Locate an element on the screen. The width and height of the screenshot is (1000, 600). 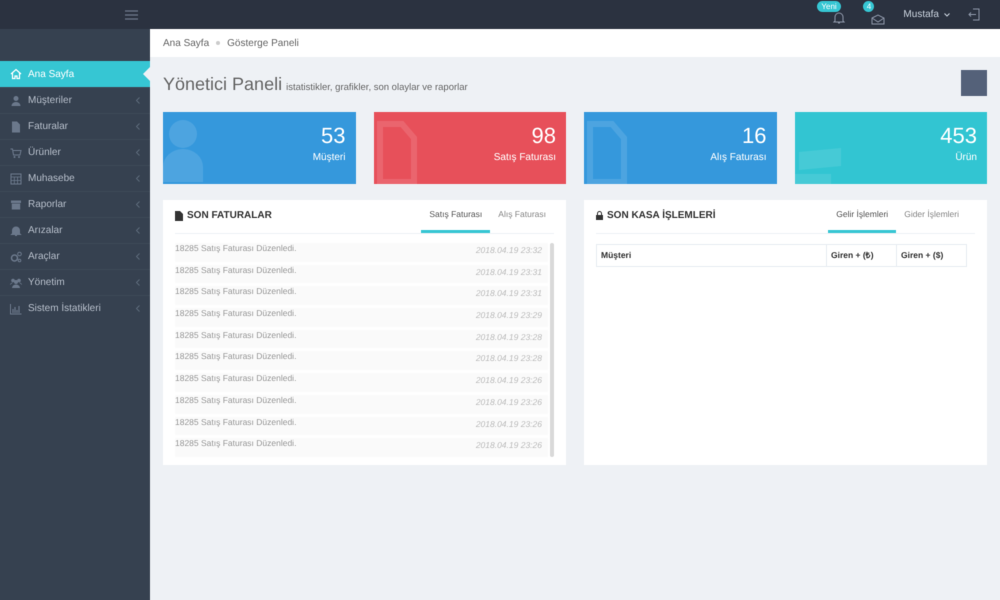
calculator-icon is located at coordinates (16, 178).